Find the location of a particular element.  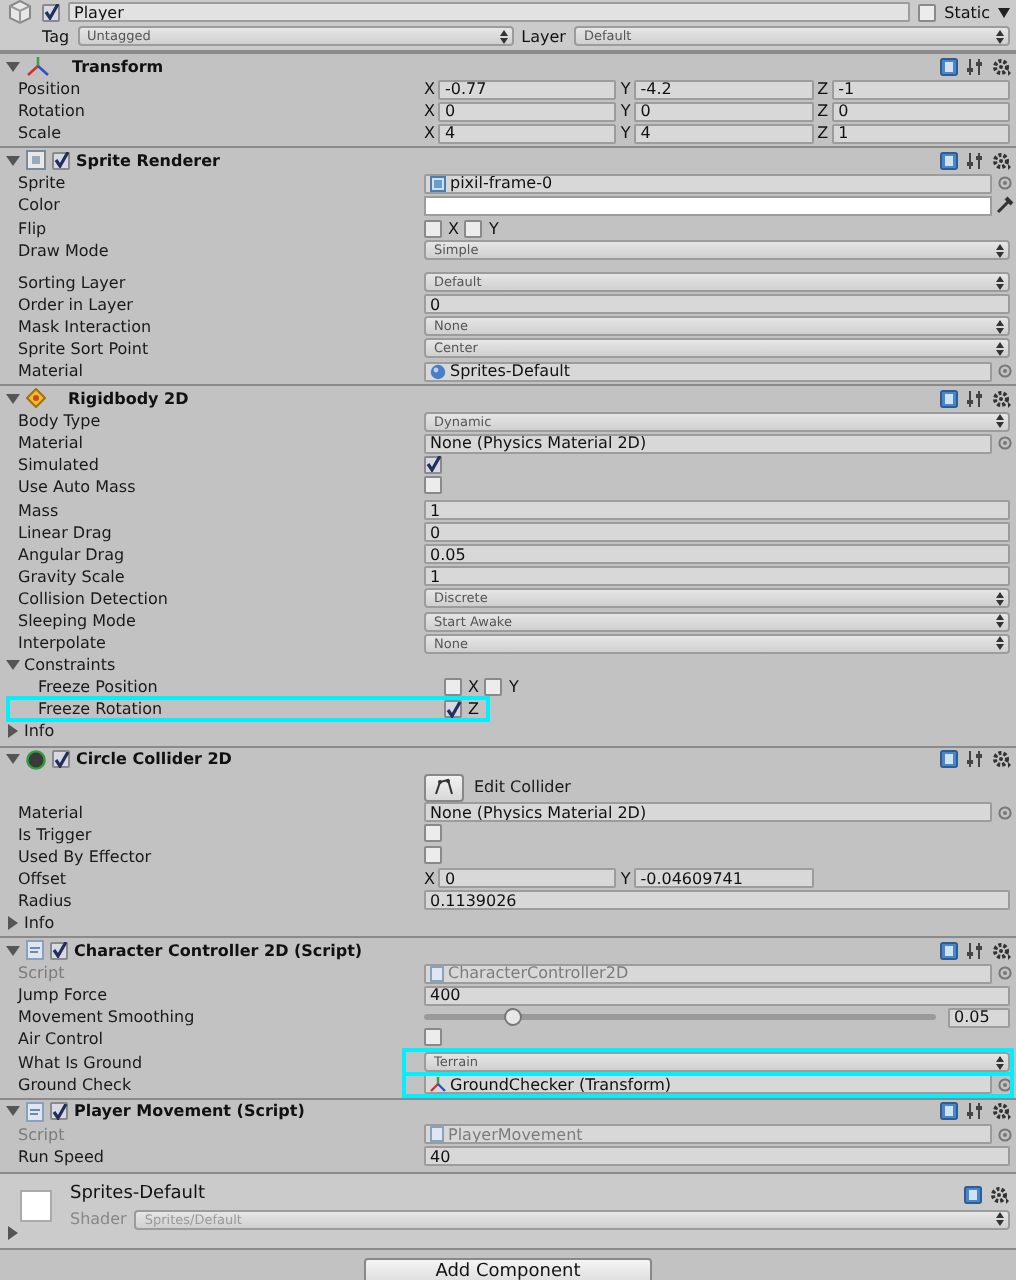

object-field: GroundChecker (Transform) is located at coordinates (708, 1084).